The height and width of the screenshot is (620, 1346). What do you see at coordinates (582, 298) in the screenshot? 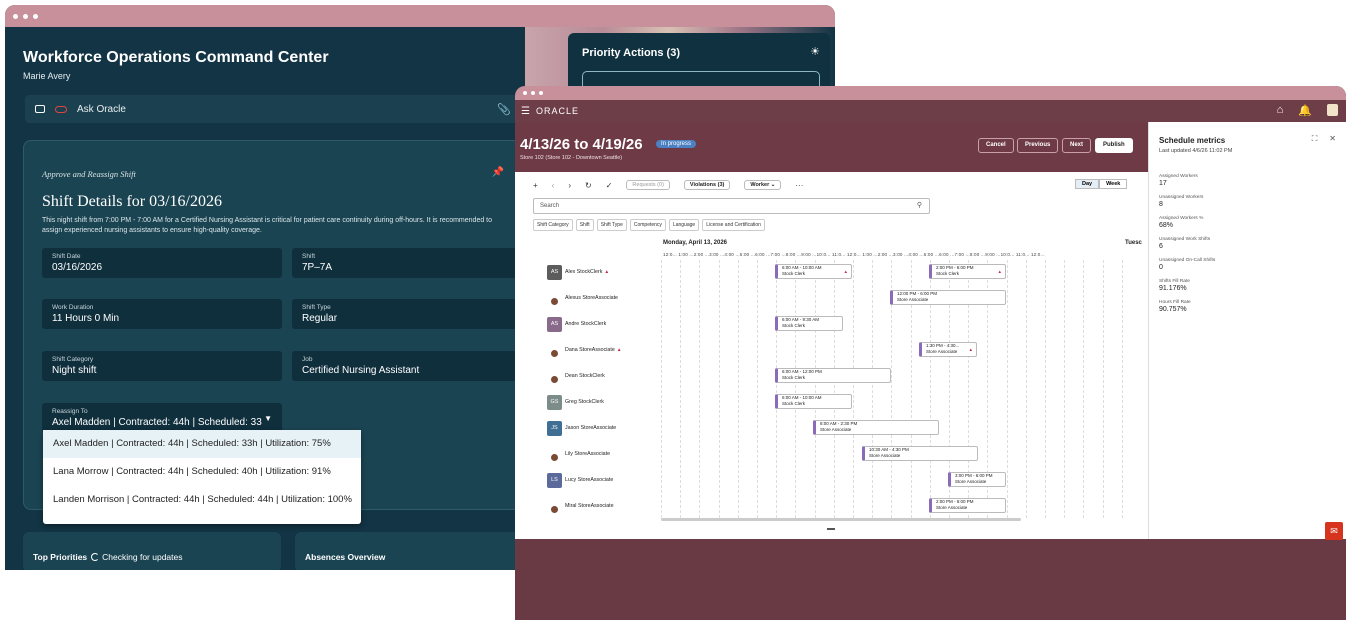
I see `worker-row: Alexus StoreAssociate` at bounding box center [582, 298].